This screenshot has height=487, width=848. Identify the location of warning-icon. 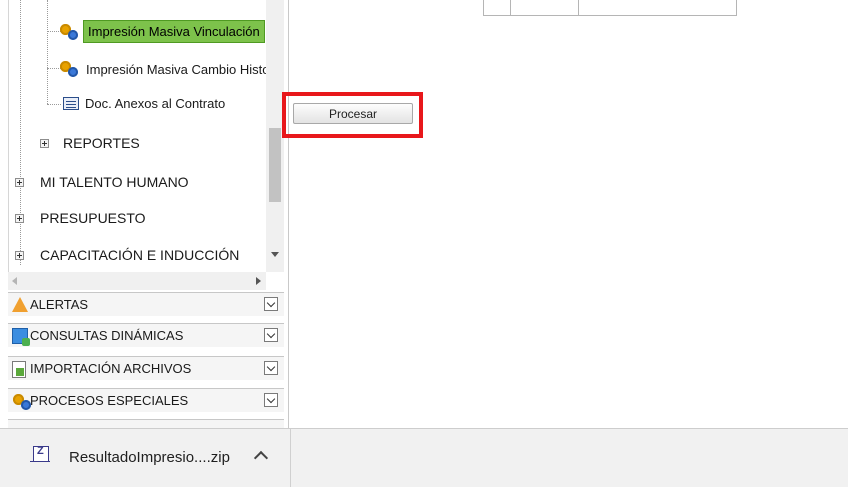
(20, 304).